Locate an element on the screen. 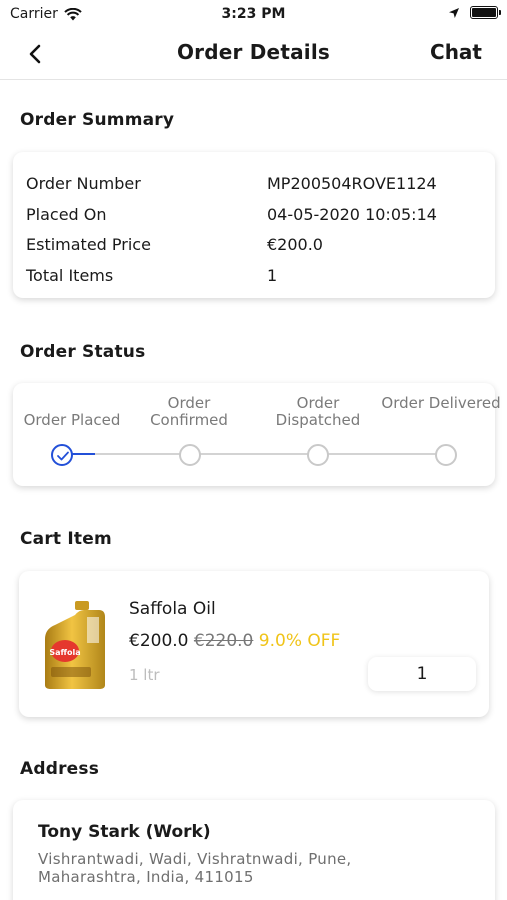 This screenshot has height=900, width=507. progress-line-pending is located at coordinates (270, 454).